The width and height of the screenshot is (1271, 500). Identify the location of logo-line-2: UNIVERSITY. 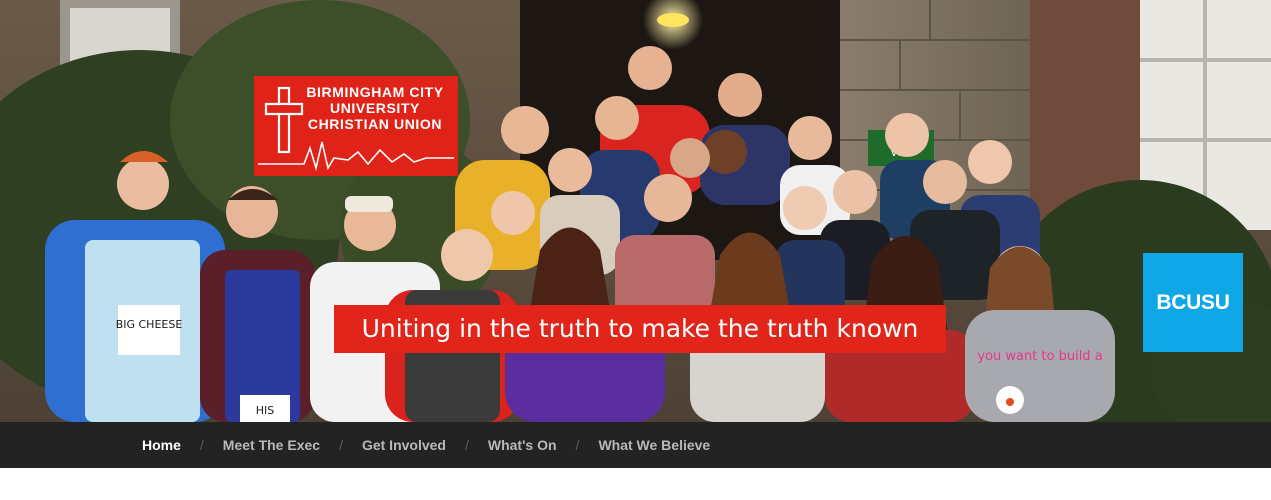
(374, 108).